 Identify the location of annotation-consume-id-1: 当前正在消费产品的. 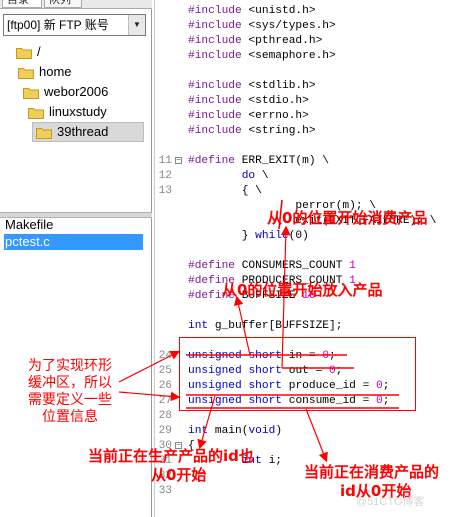
(372, 472).